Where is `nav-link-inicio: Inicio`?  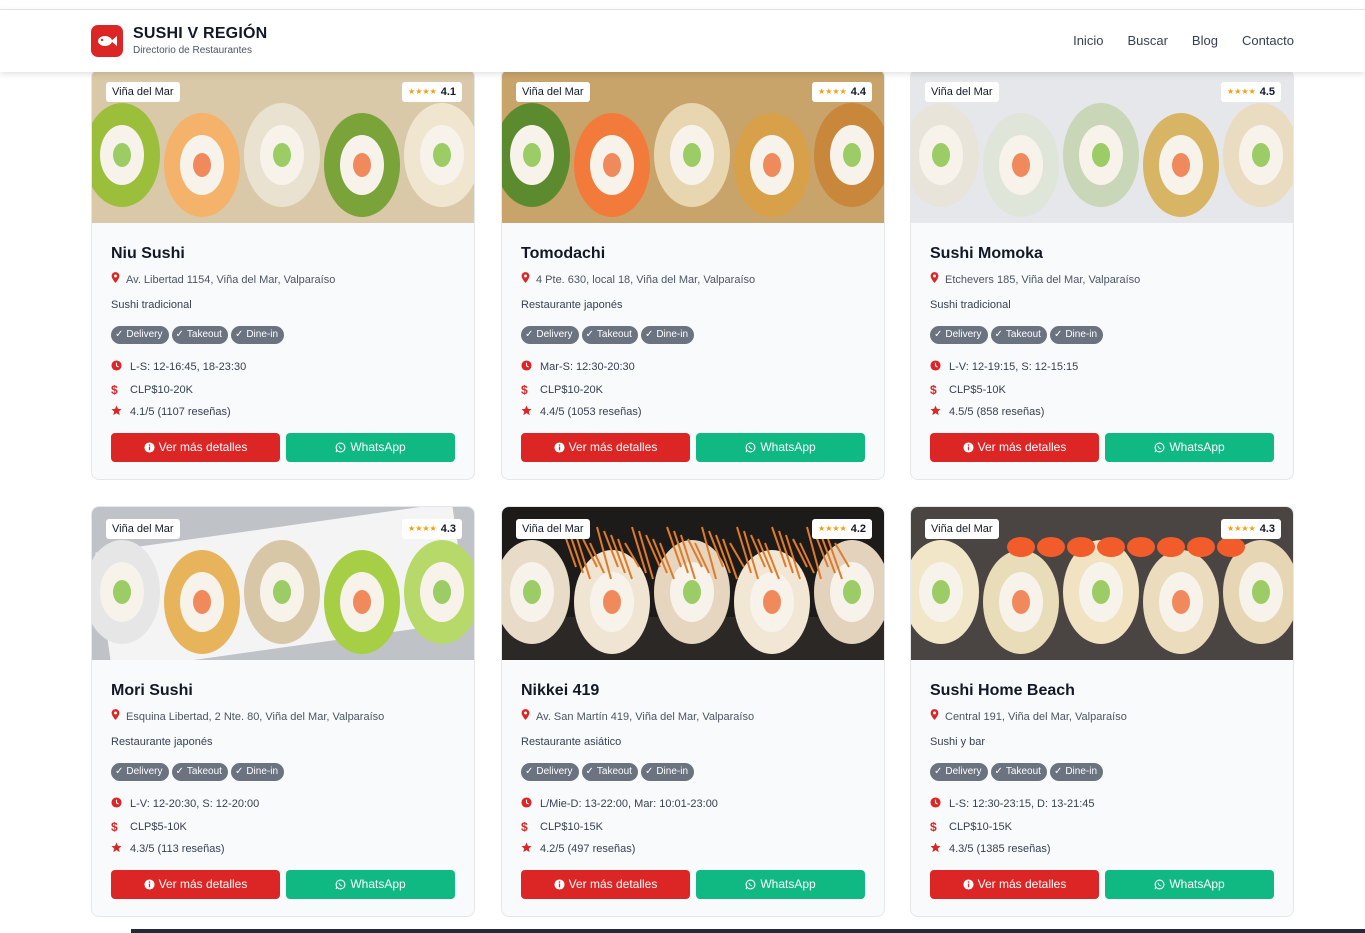
nav-link-inicio: Inicio is located at coordinates (1088, 41).